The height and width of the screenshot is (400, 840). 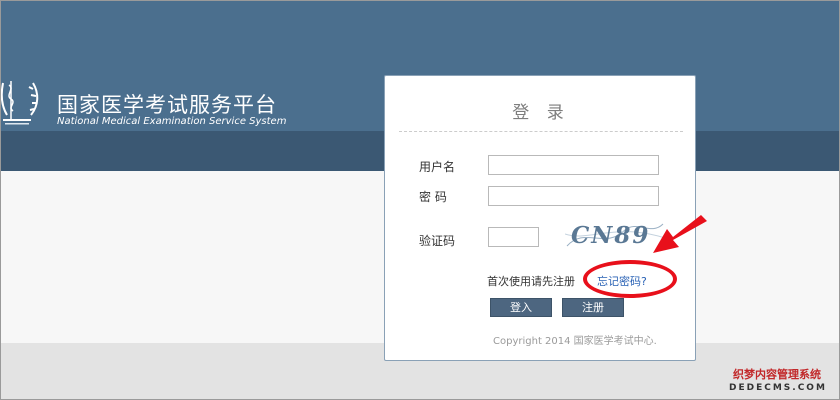 I want to click on username-input, so click(x=573, y=165).